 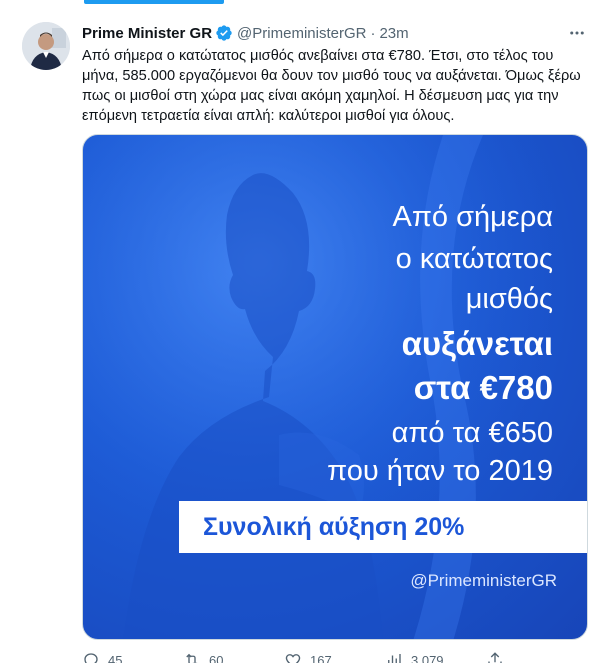 I want to click on promo-line-5: στα €780, so click(x=483, y=387).